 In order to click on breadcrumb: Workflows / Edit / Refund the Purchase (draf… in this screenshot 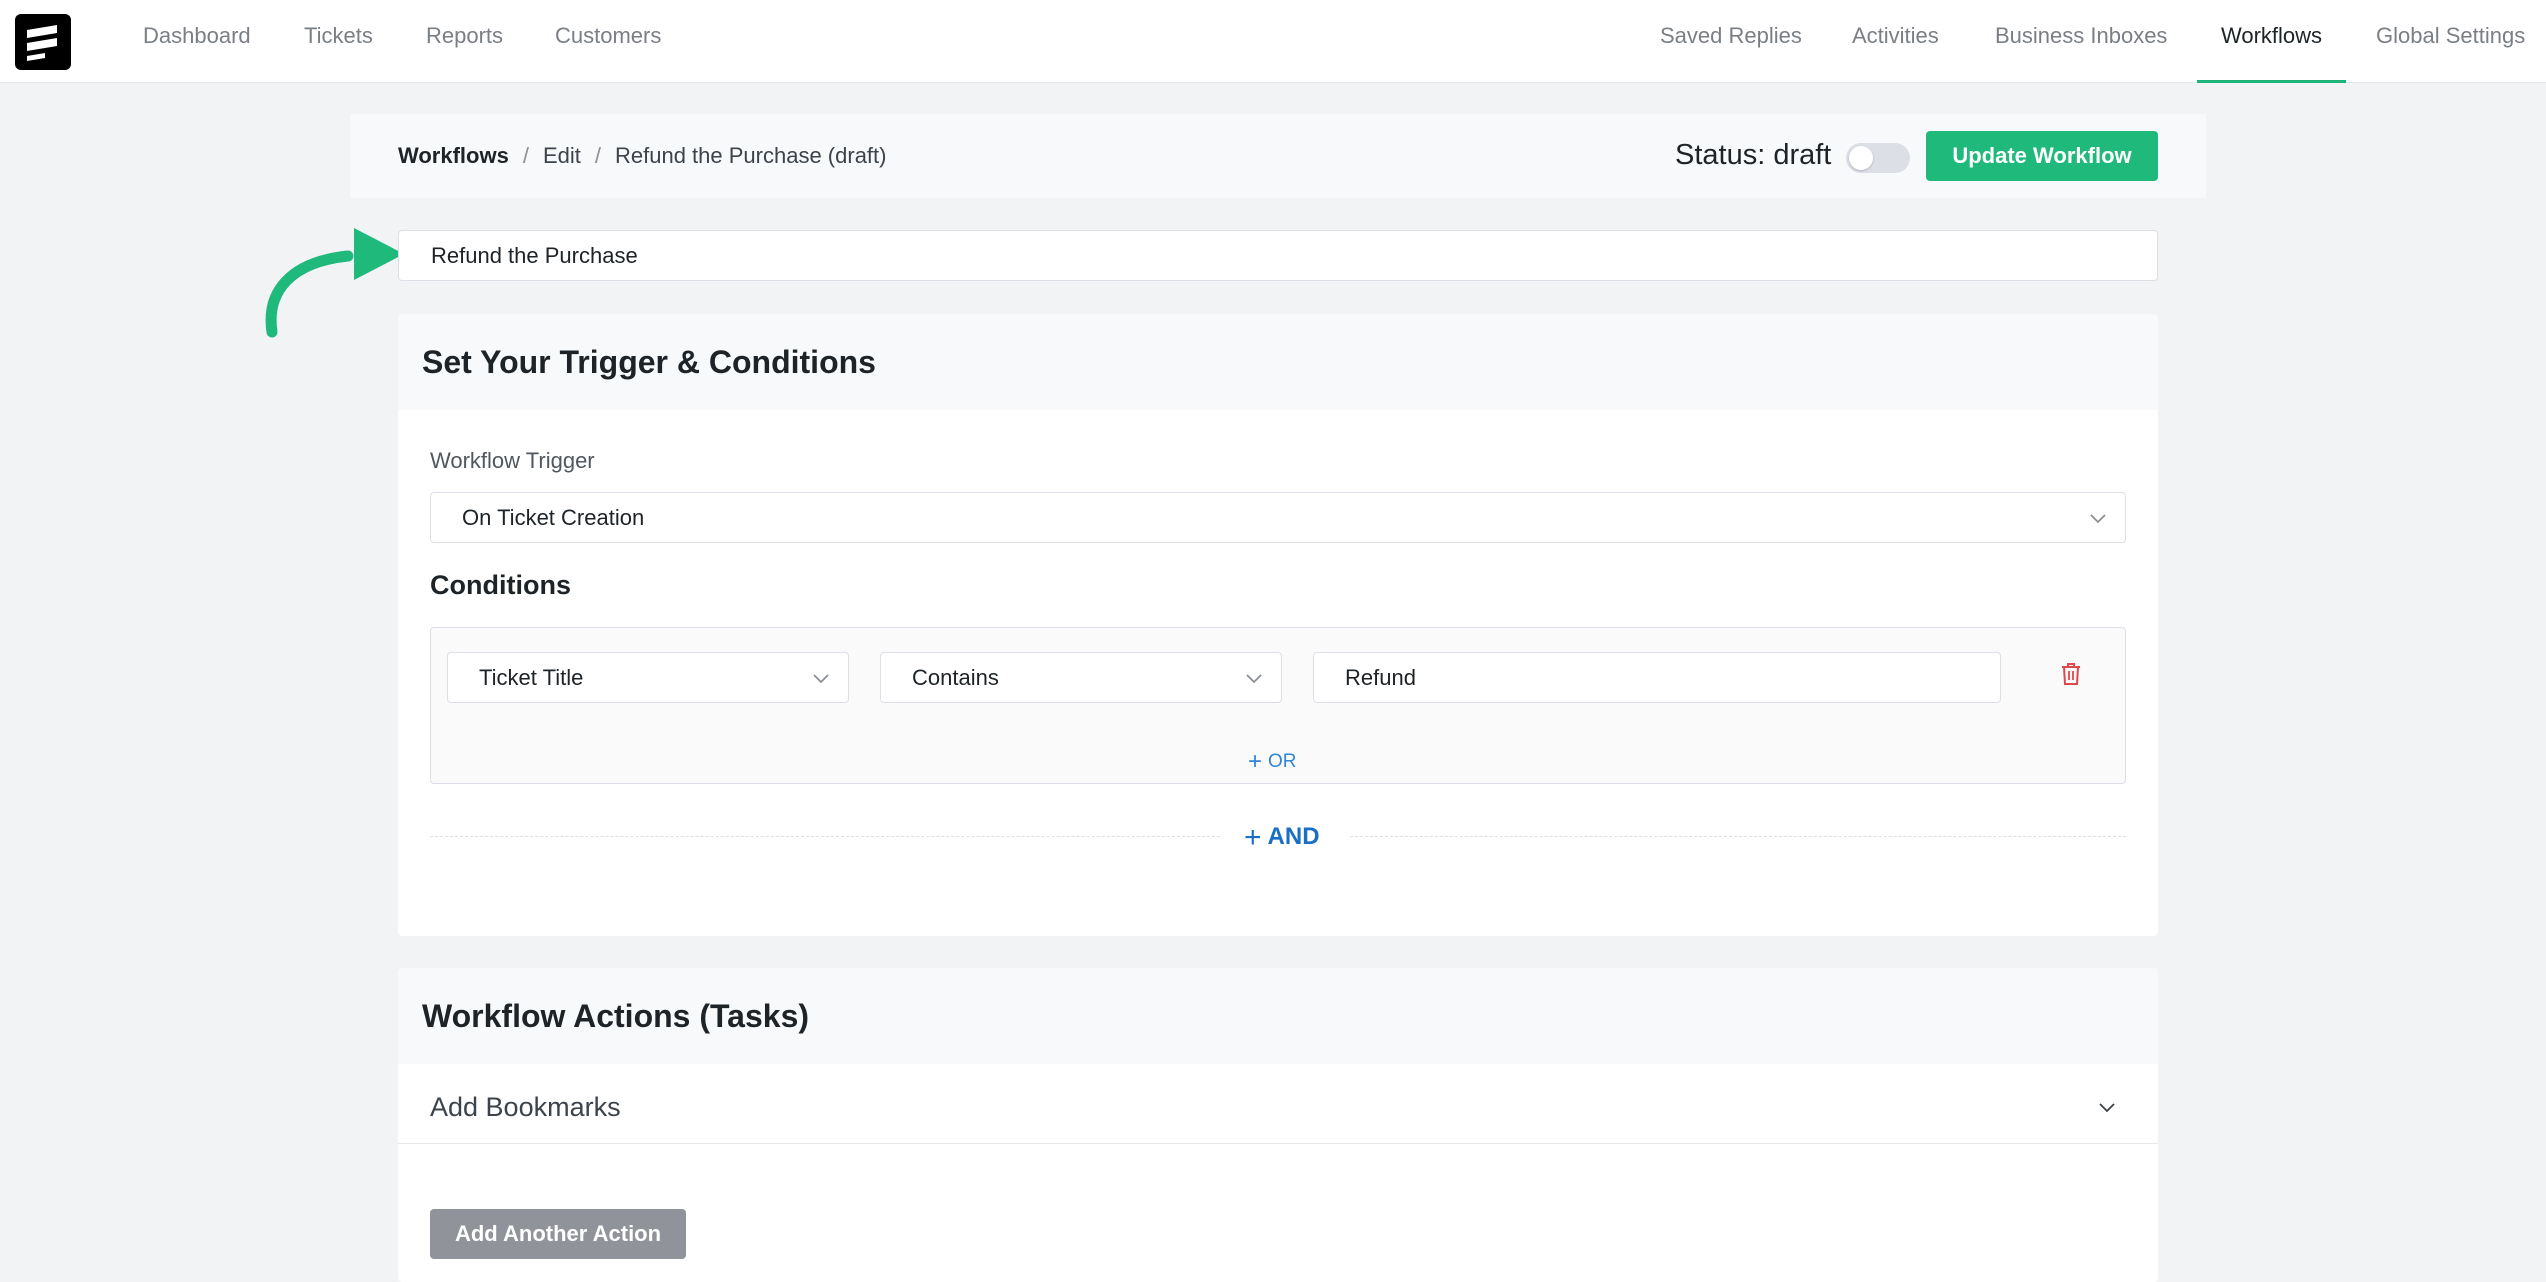, I will do `click(642, 156)`.